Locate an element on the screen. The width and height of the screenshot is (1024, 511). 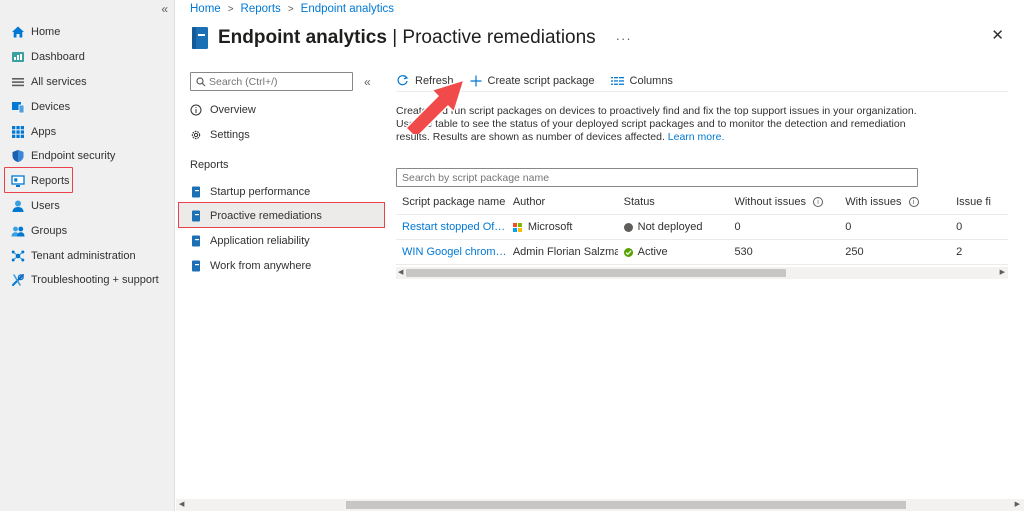
nav-item-endpoint-security: Endpoint security is located at coordinates (87, 156).